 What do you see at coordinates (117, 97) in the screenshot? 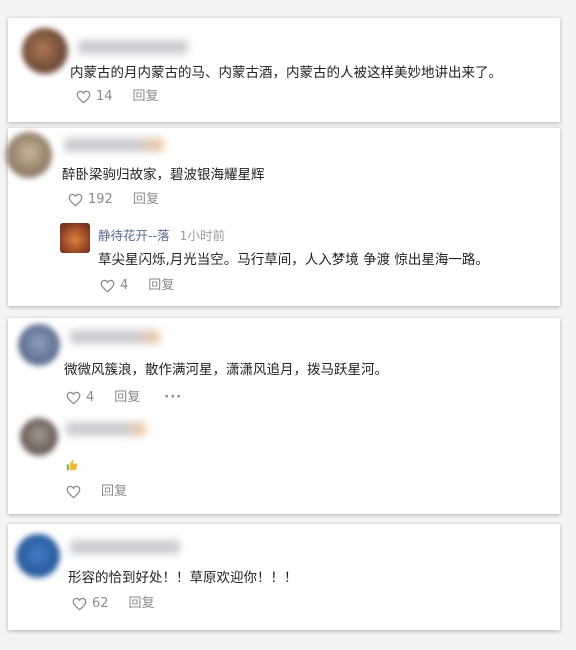
I see `comment-actions: 14 回复` at bounding box center [117, 97].